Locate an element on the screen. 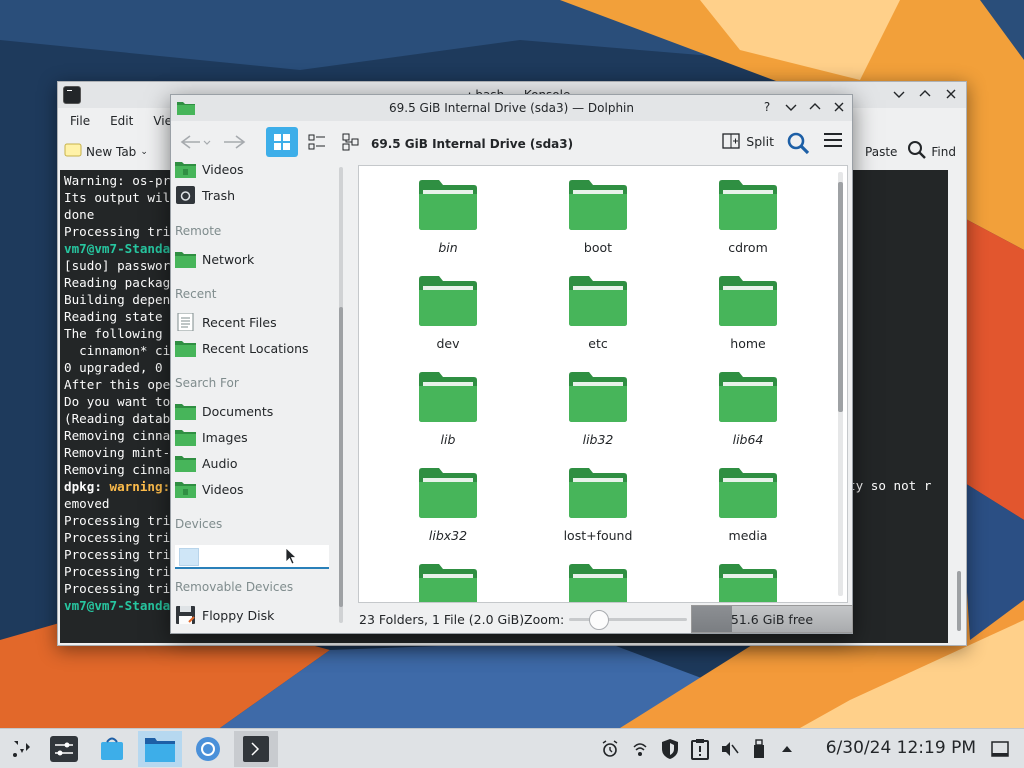  volume-muted-icon is located at coordinates (730, 749).